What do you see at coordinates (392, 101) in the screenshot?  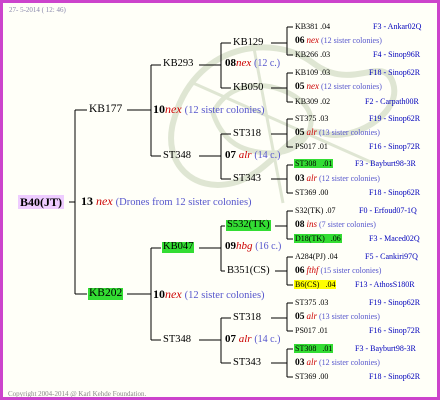 I see `gen4-origin: F2 - Carpath00R` at bounding box center [392, 101].